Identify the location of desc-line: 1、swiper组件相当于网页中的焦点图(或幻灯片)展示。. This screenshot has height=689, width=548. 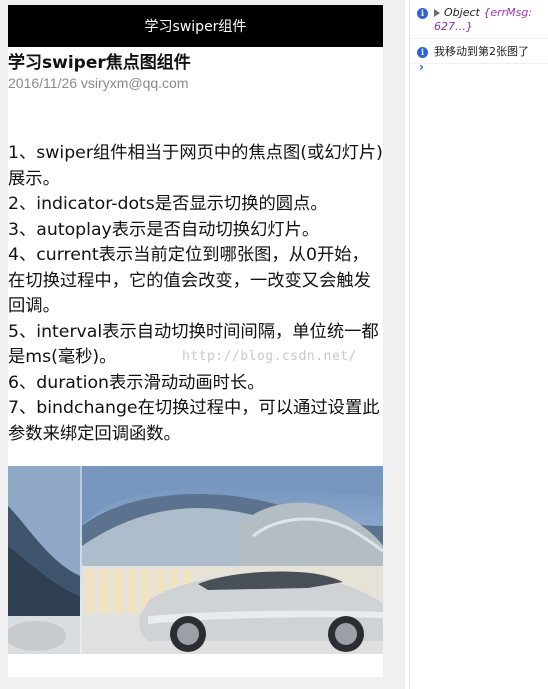
(195, 166).